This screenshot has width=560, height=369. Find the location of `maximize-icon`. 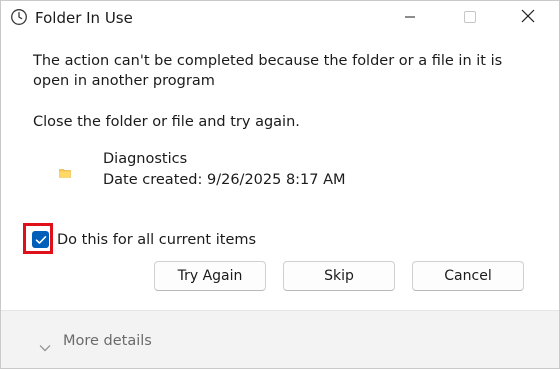

maximize-icon is located at coordinates (470, 17).